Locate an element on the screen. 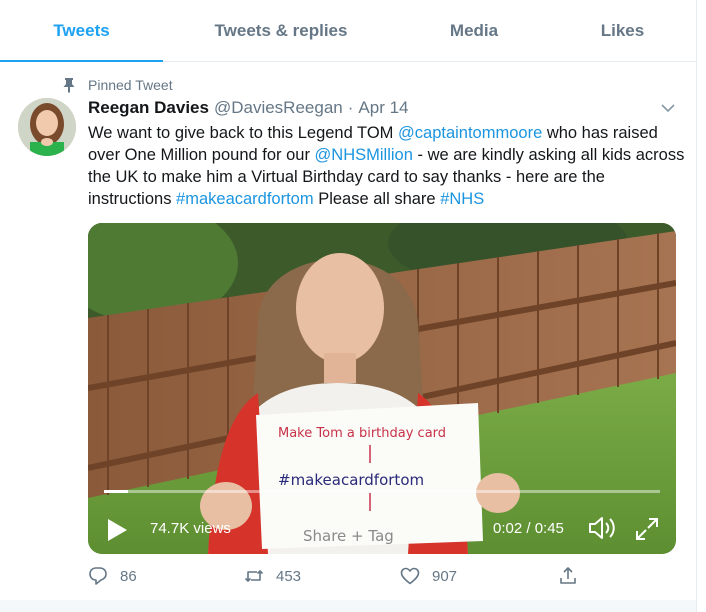 The image size is (706, 612). retweet-icon is located at coordinates (254, 576).